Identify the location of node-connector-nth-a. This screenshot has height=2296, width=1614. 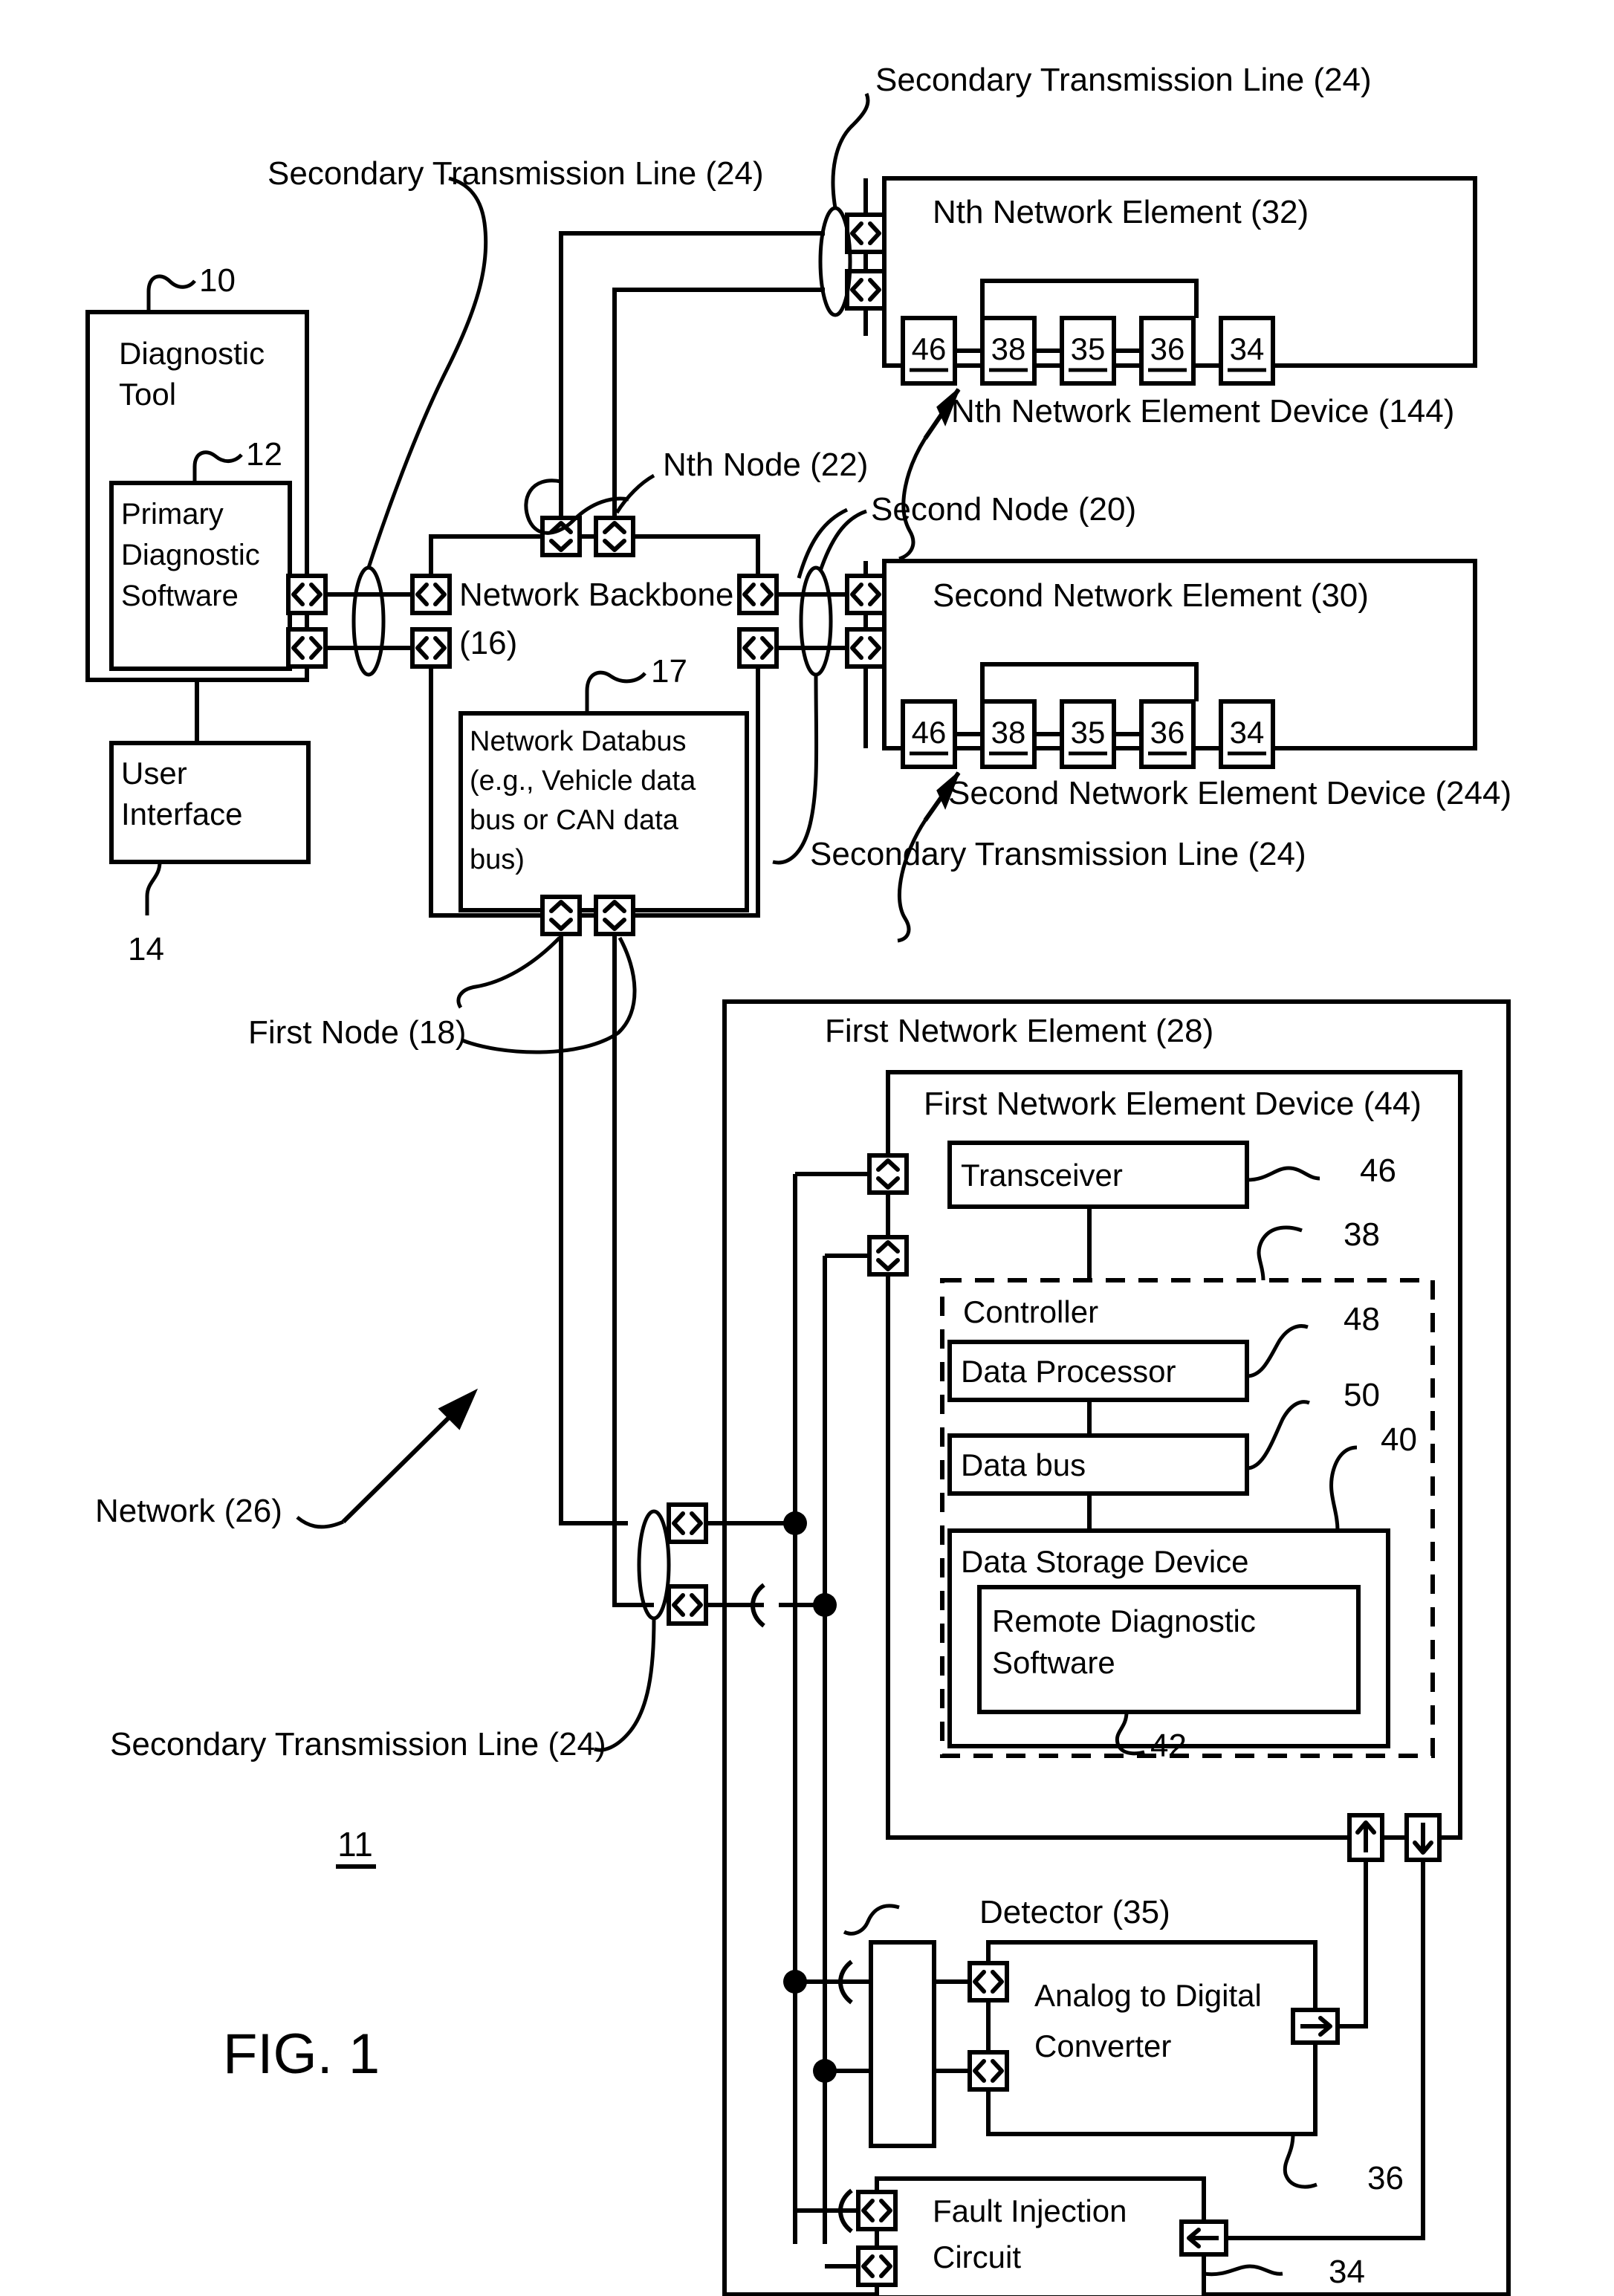
(561, 536).